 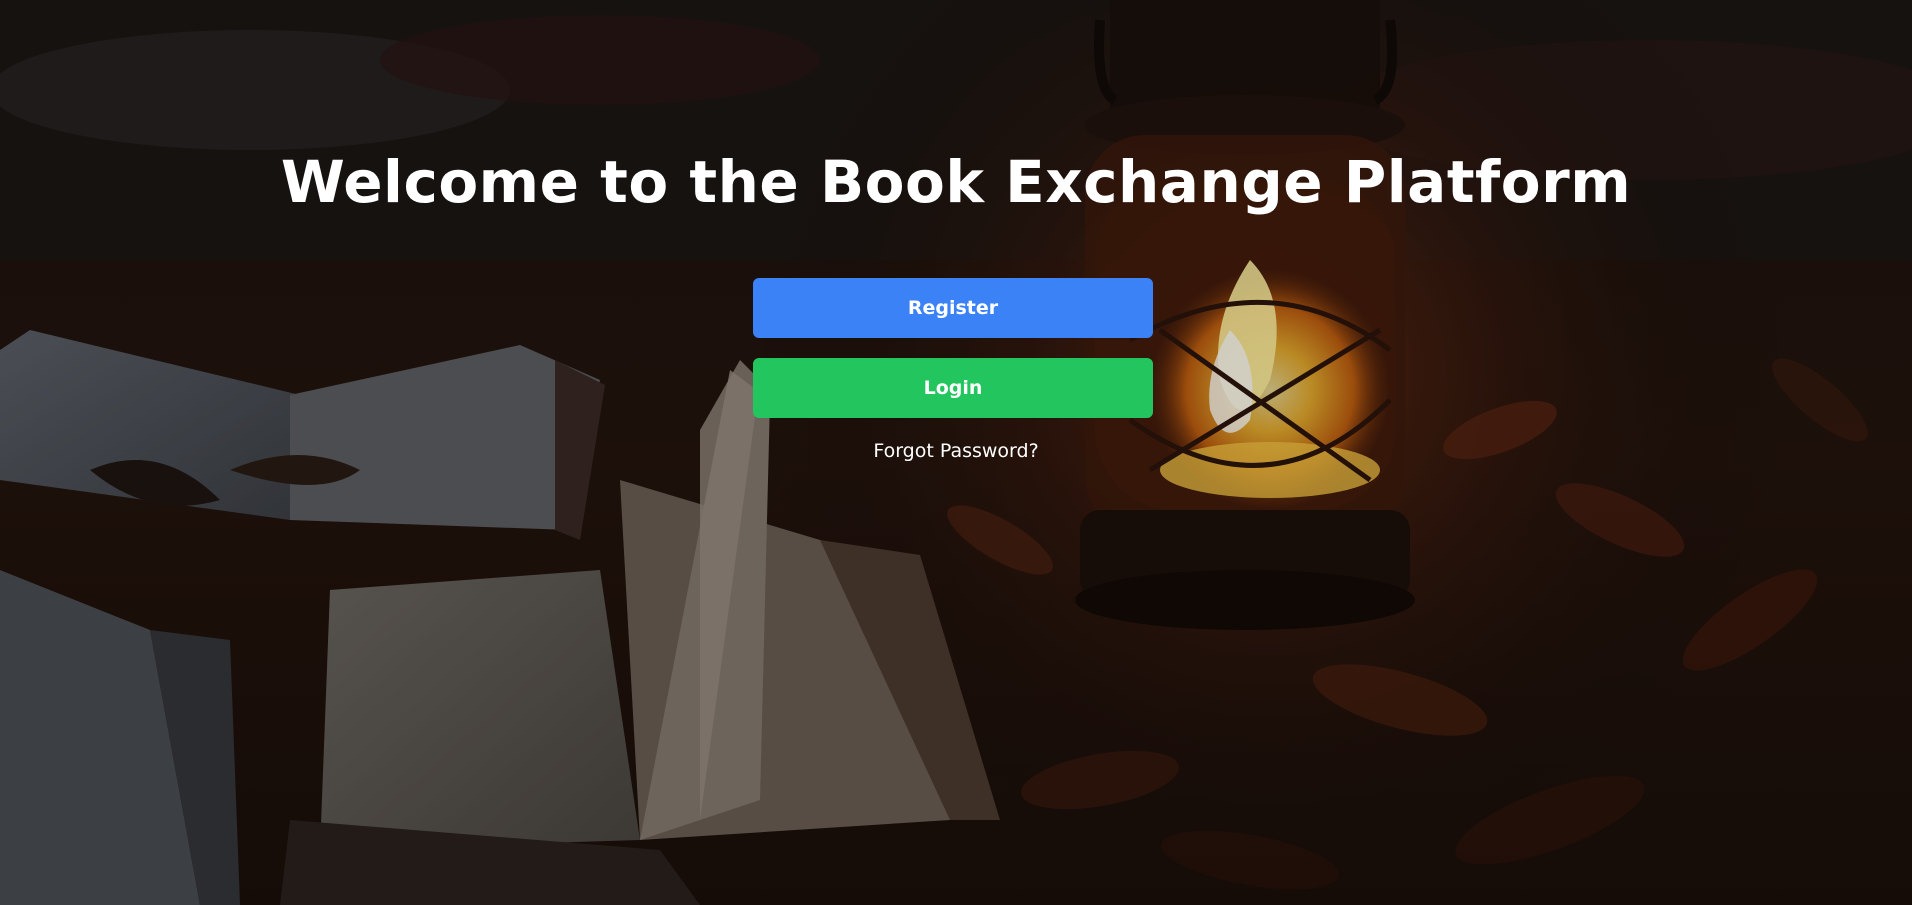 What do you see at coordinates (953, 388) in the screenshot?
I see `login-button: Login` at bounding box center [953, 388].